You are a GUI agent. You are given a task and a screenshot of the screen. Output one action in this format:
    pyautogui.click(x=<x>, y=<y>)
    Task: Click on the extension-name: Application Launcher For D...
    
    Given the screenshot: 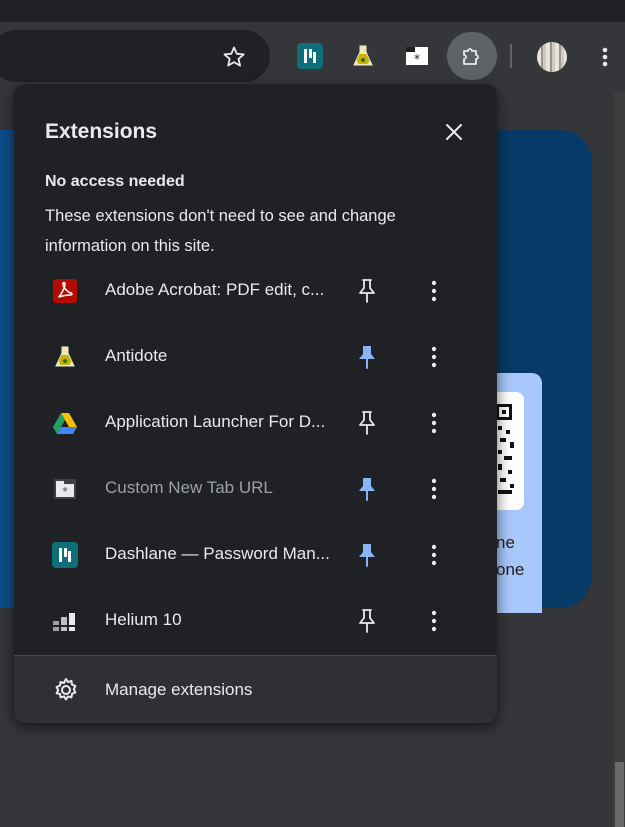 What is the action you would take?
    pyautogui.click(x=215, y=421)
    